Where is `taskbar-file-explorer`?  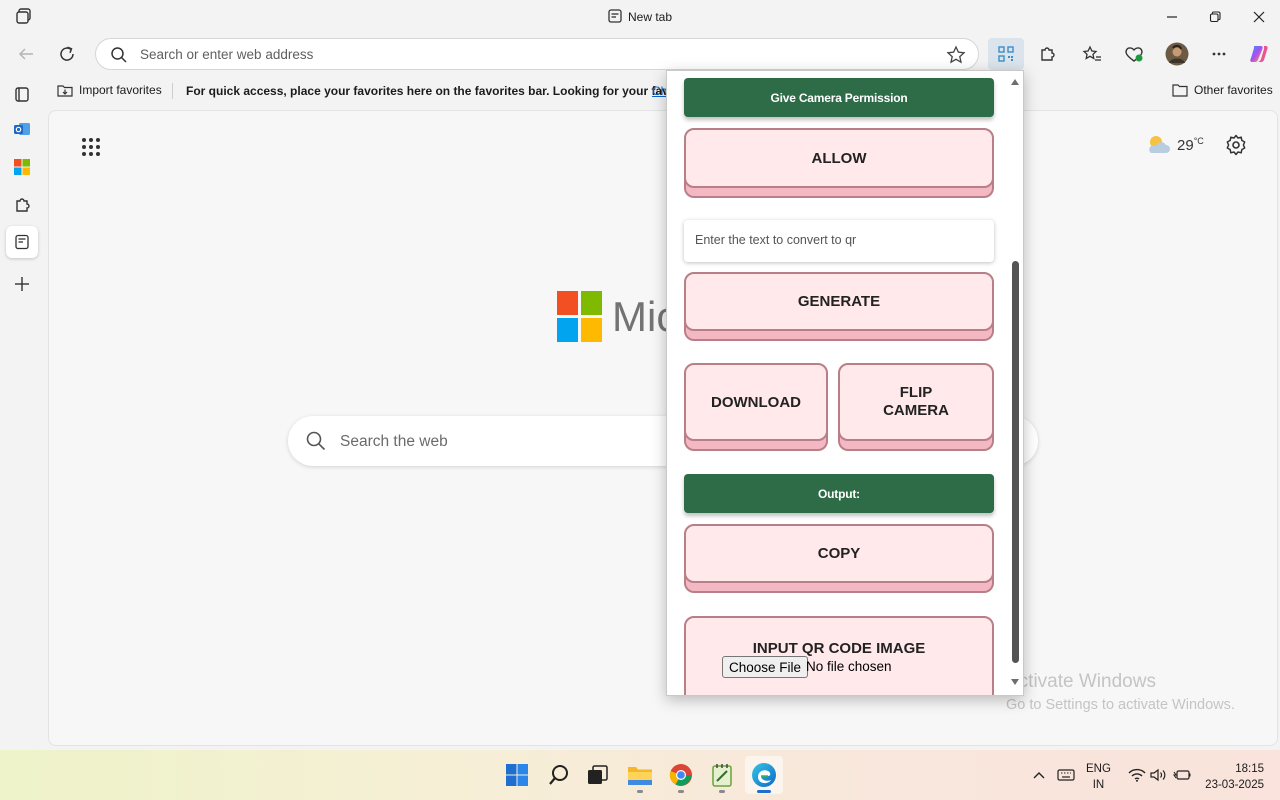 taskbar-file-explorer is located at coordinates (640, 775).